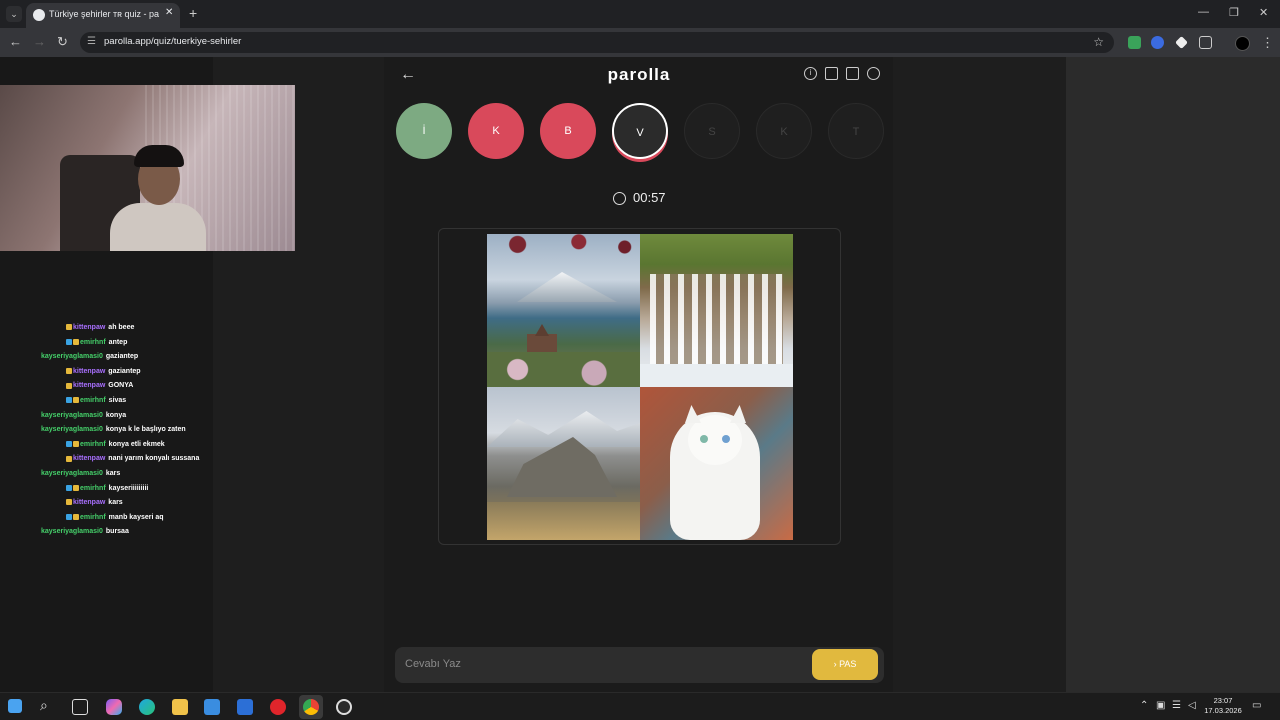 The height and width of the screenshot is (720, 1280). What do you see at coordinates (180, 707) in the screenshot?
I see `file-explorer-icon` at bounding box center [180, 707].